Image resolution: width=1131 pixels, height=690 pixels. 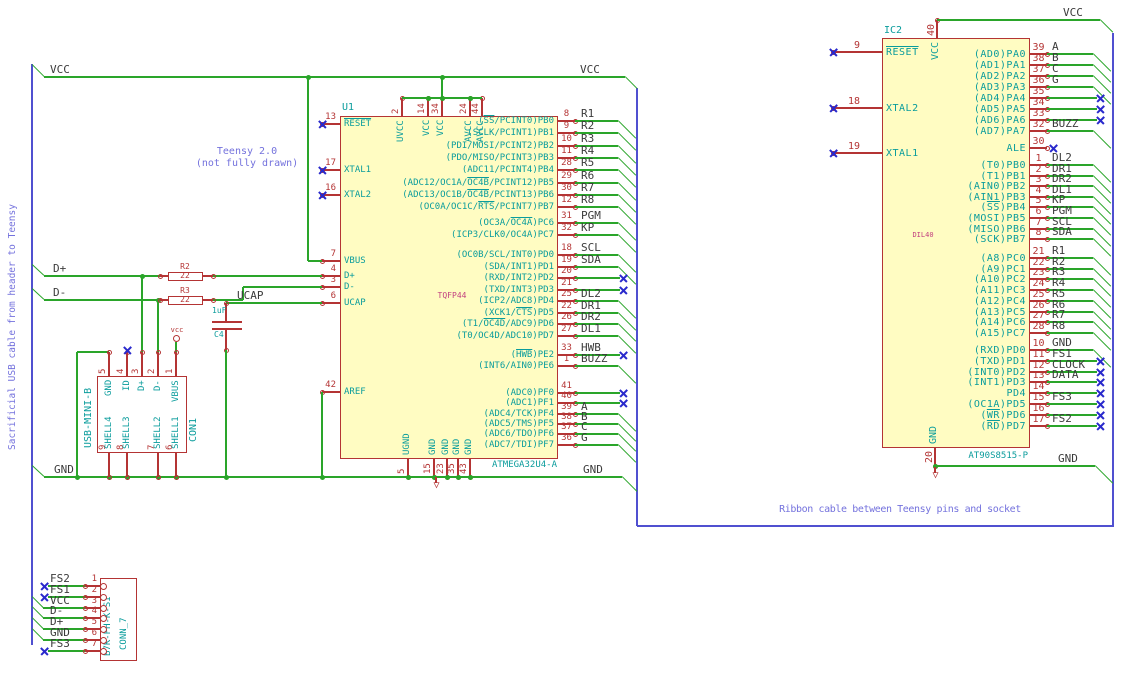 What do you see at coordinates (902, 153) in the screenshot?
I see `pin-name: XTAL1` at bounding box center [902, 153].